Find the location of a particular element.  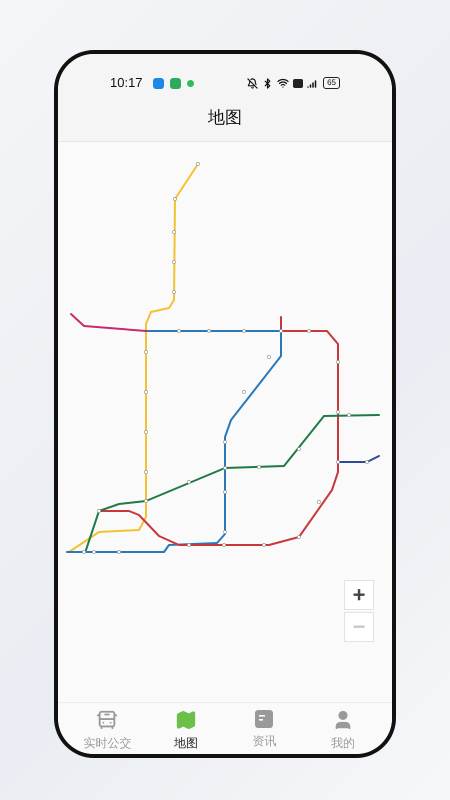

page-title: 地图 is located at coordinates (225, 117).